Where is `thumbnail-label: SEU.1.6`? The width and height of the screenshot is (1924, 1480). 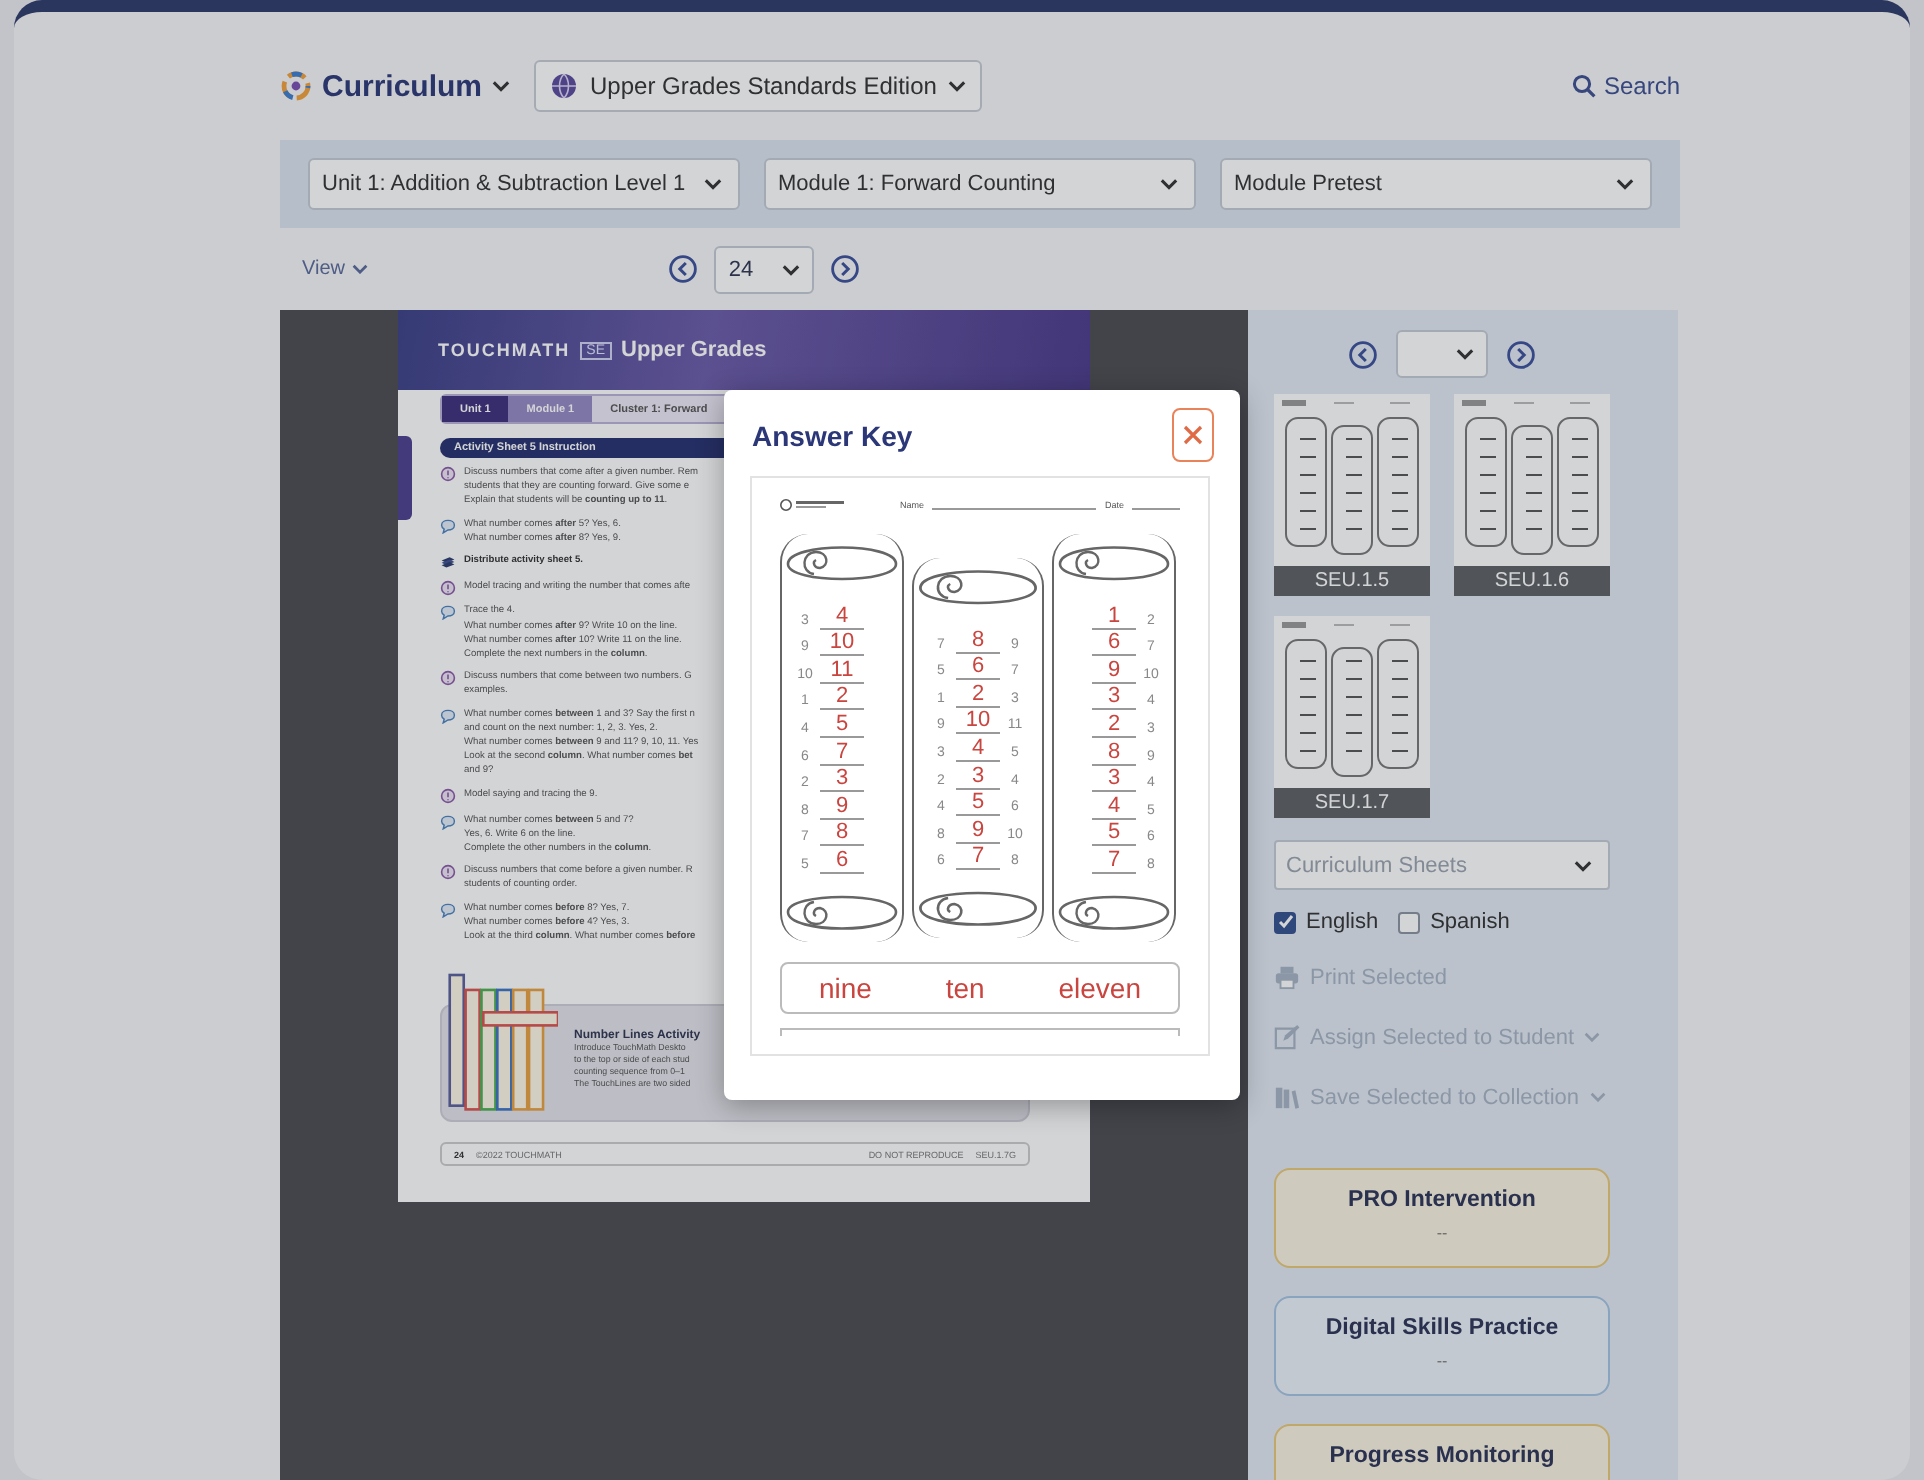
thumbnail-label: SEU.1.6 is located at coordinates (1532, 581).